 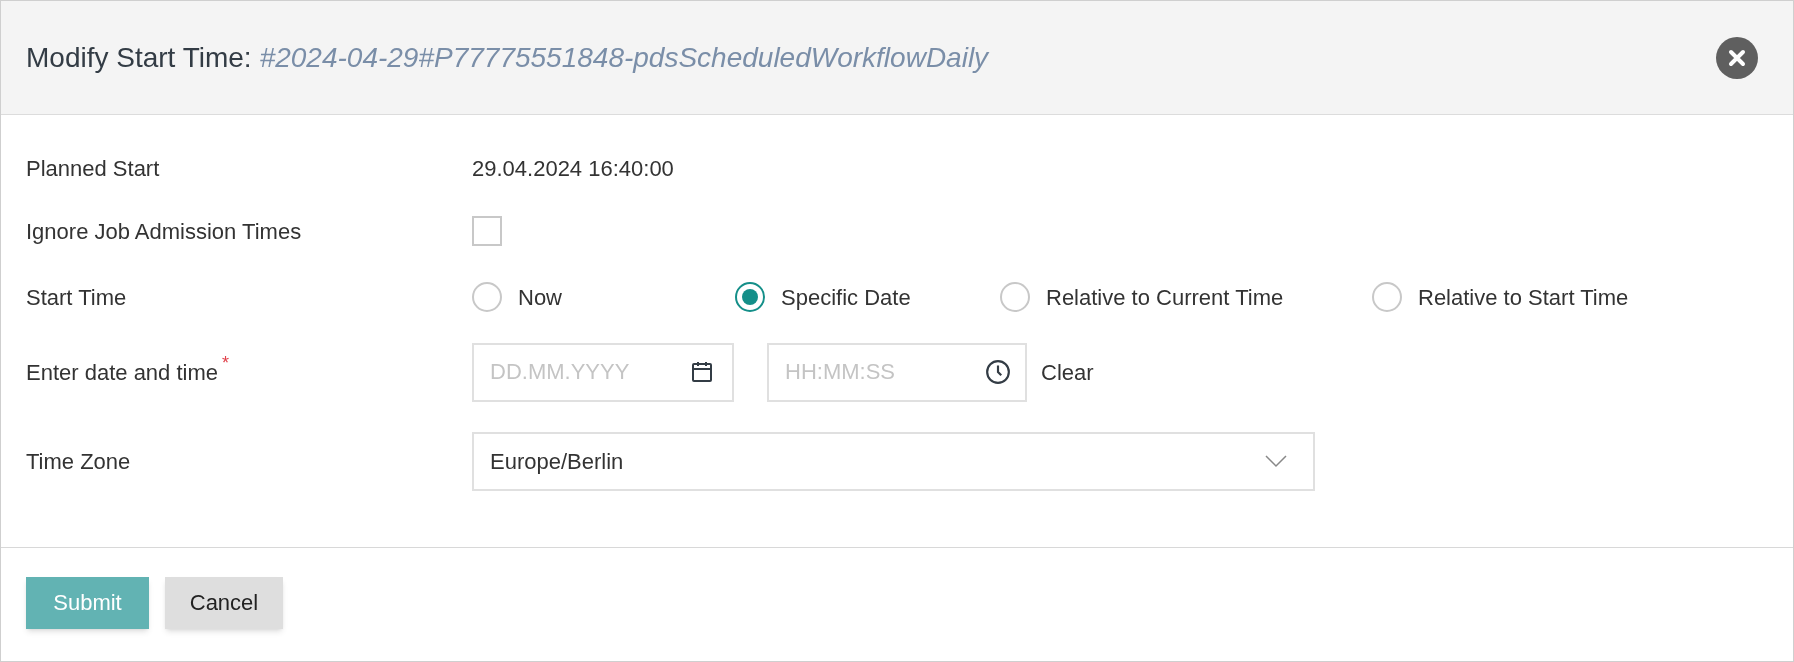 I want to click on clock-icon, so click(x=998, y=371).